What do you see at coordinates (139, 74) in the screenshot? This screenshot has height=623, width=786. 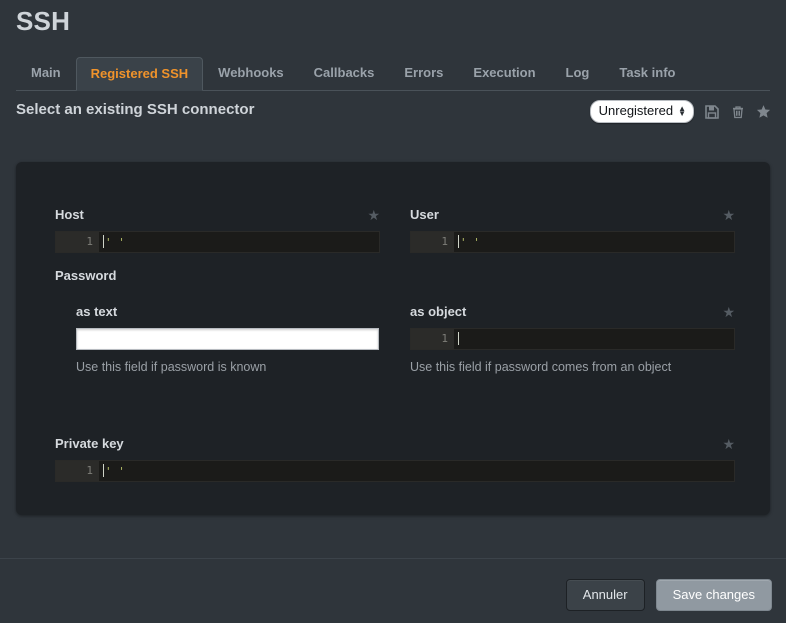 I see `tab-registered-ssh: Registered SSH` at bounding box center [139, 74].